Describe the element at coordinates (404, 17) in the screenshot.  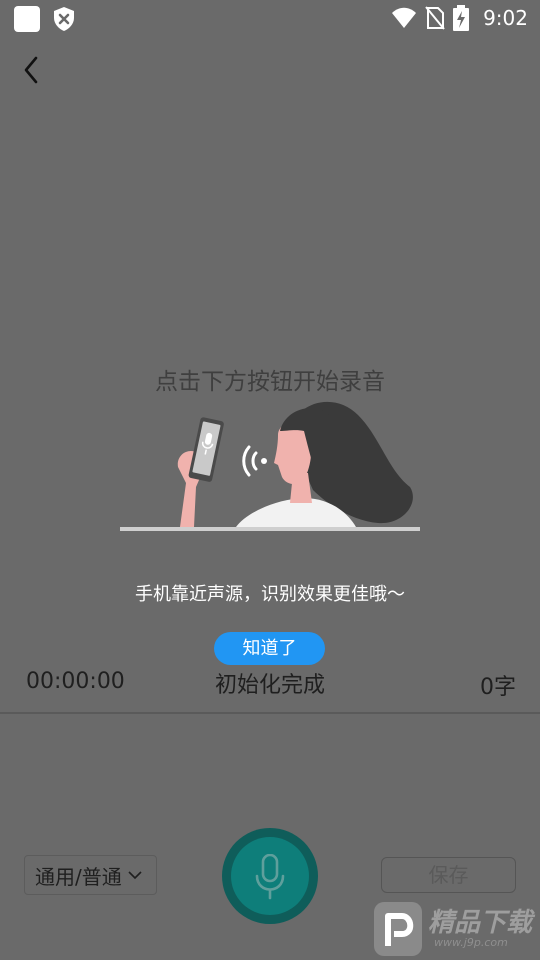
I see `wifi-icon` at that location.